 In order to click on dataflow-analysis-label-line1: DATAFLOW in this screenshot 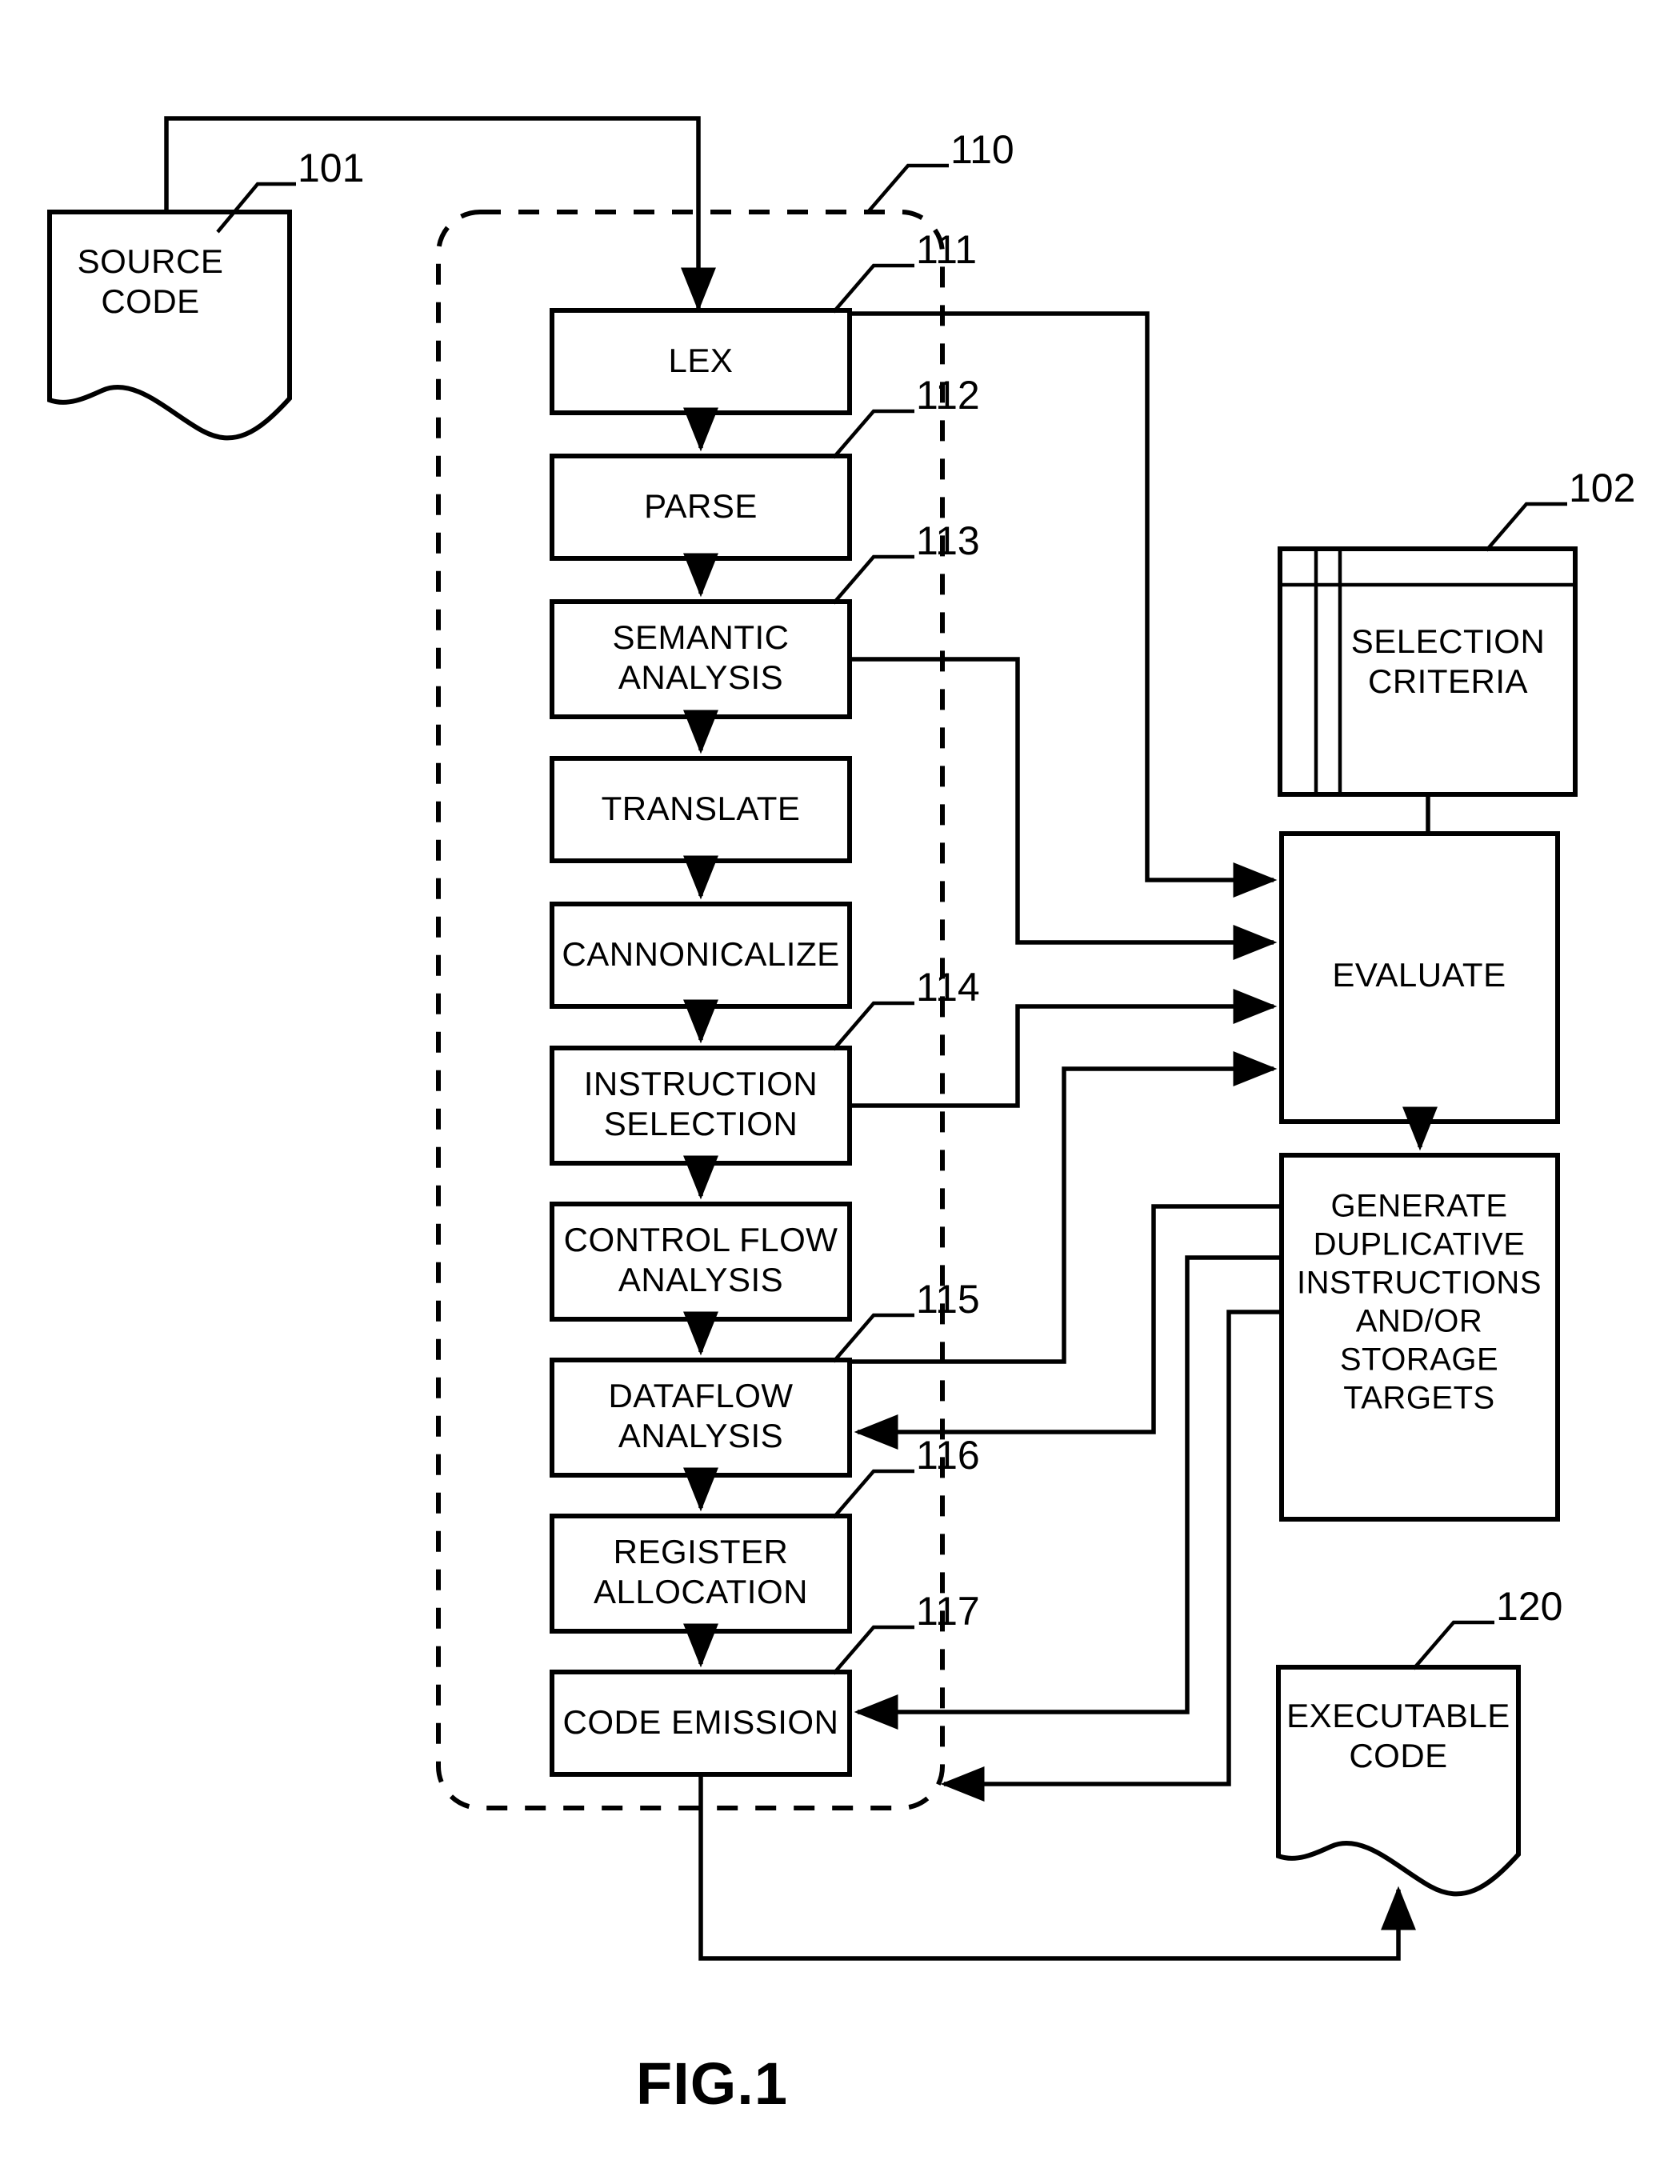, I will do `click(700, 1395)`.